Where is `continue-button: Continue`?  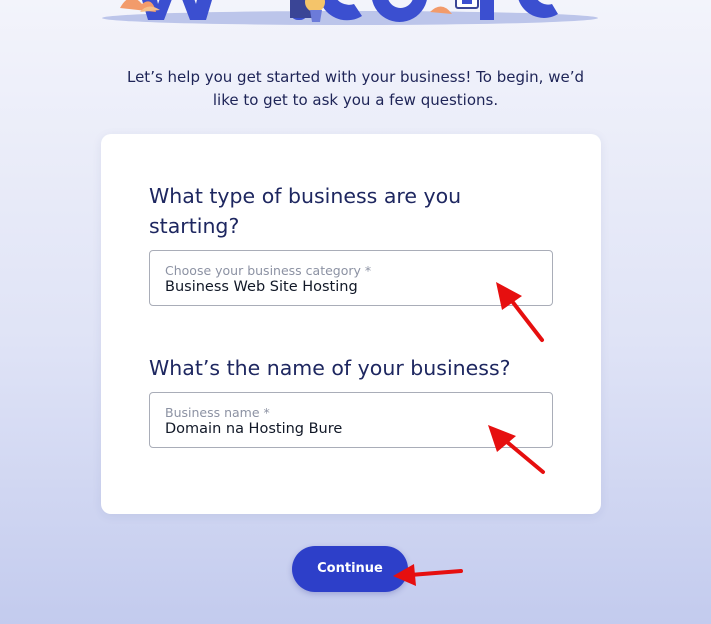
continue-button: Continue is located at coordinates (350, 569).